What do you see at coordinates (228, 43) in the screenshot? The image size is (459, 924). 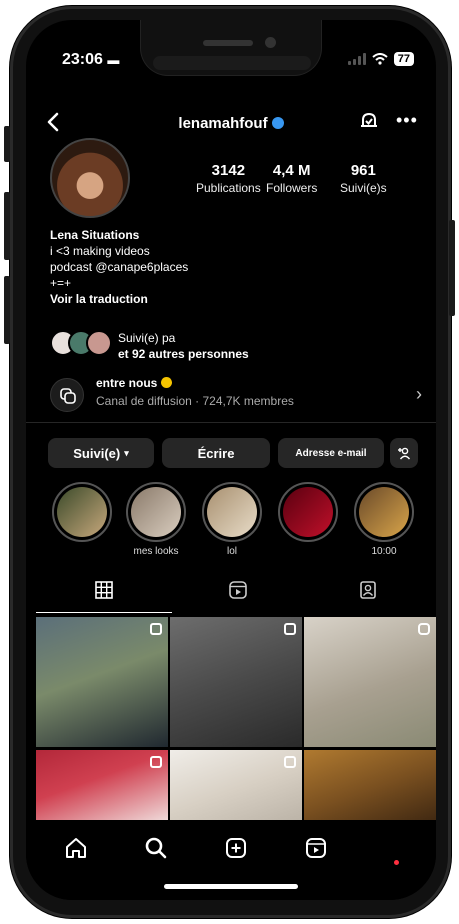 I see `speaker` at bounding box center [228, 43].